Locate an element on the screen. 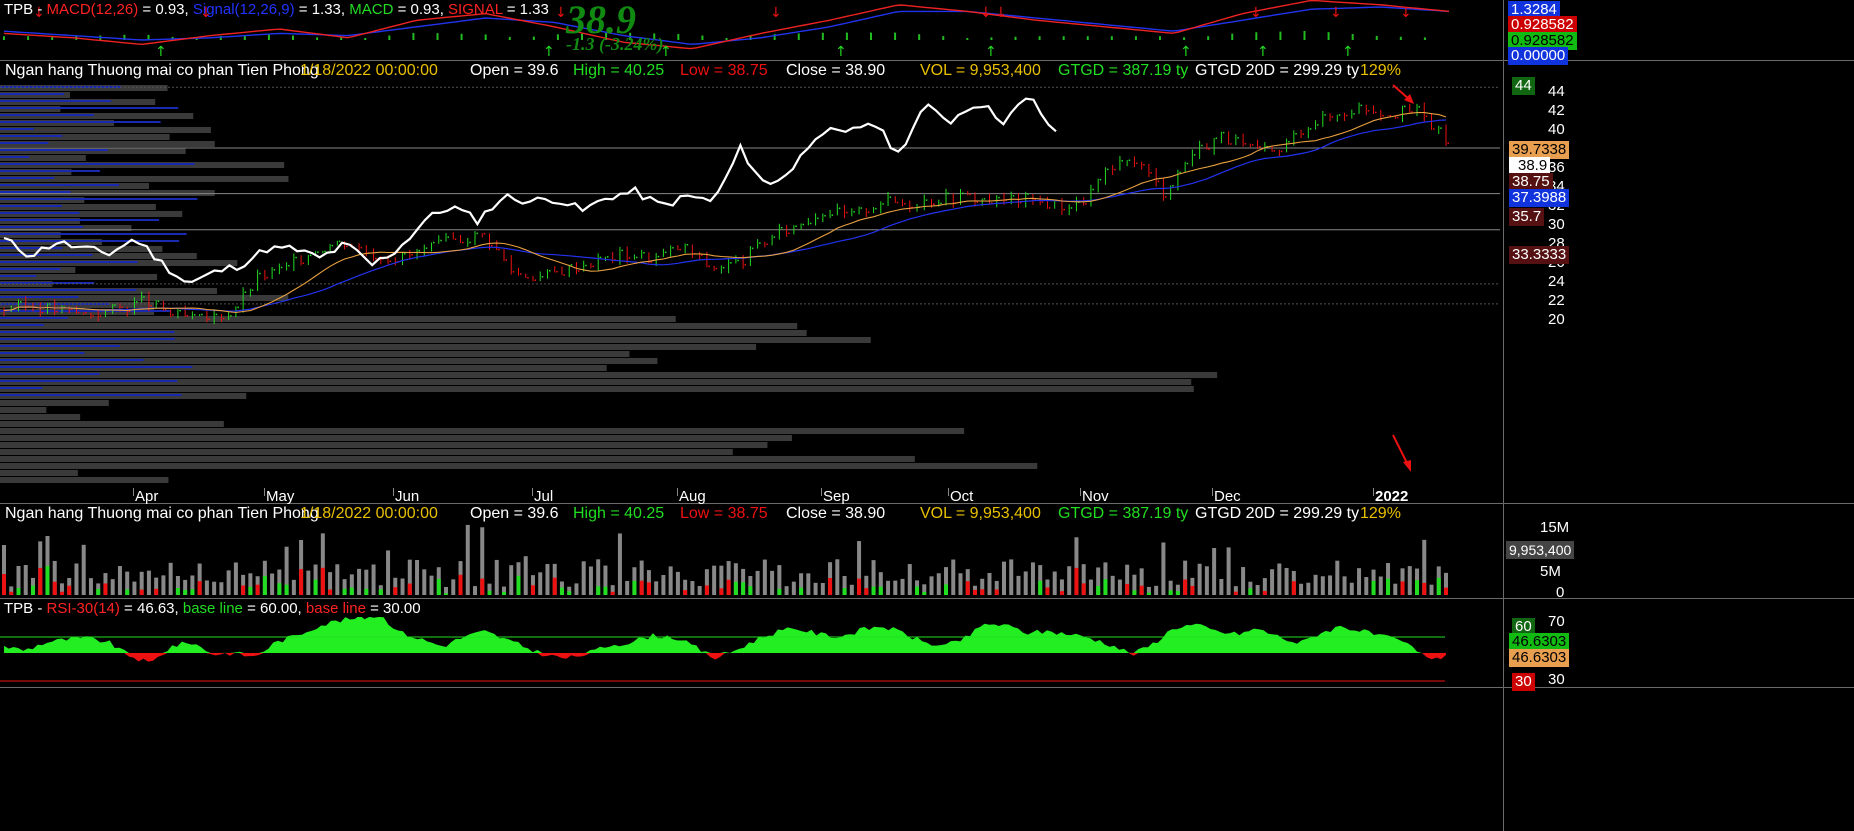 The width and height of the screenshot is (1854, 831). month-label: 2022 is located at coordinates (1392, 496).